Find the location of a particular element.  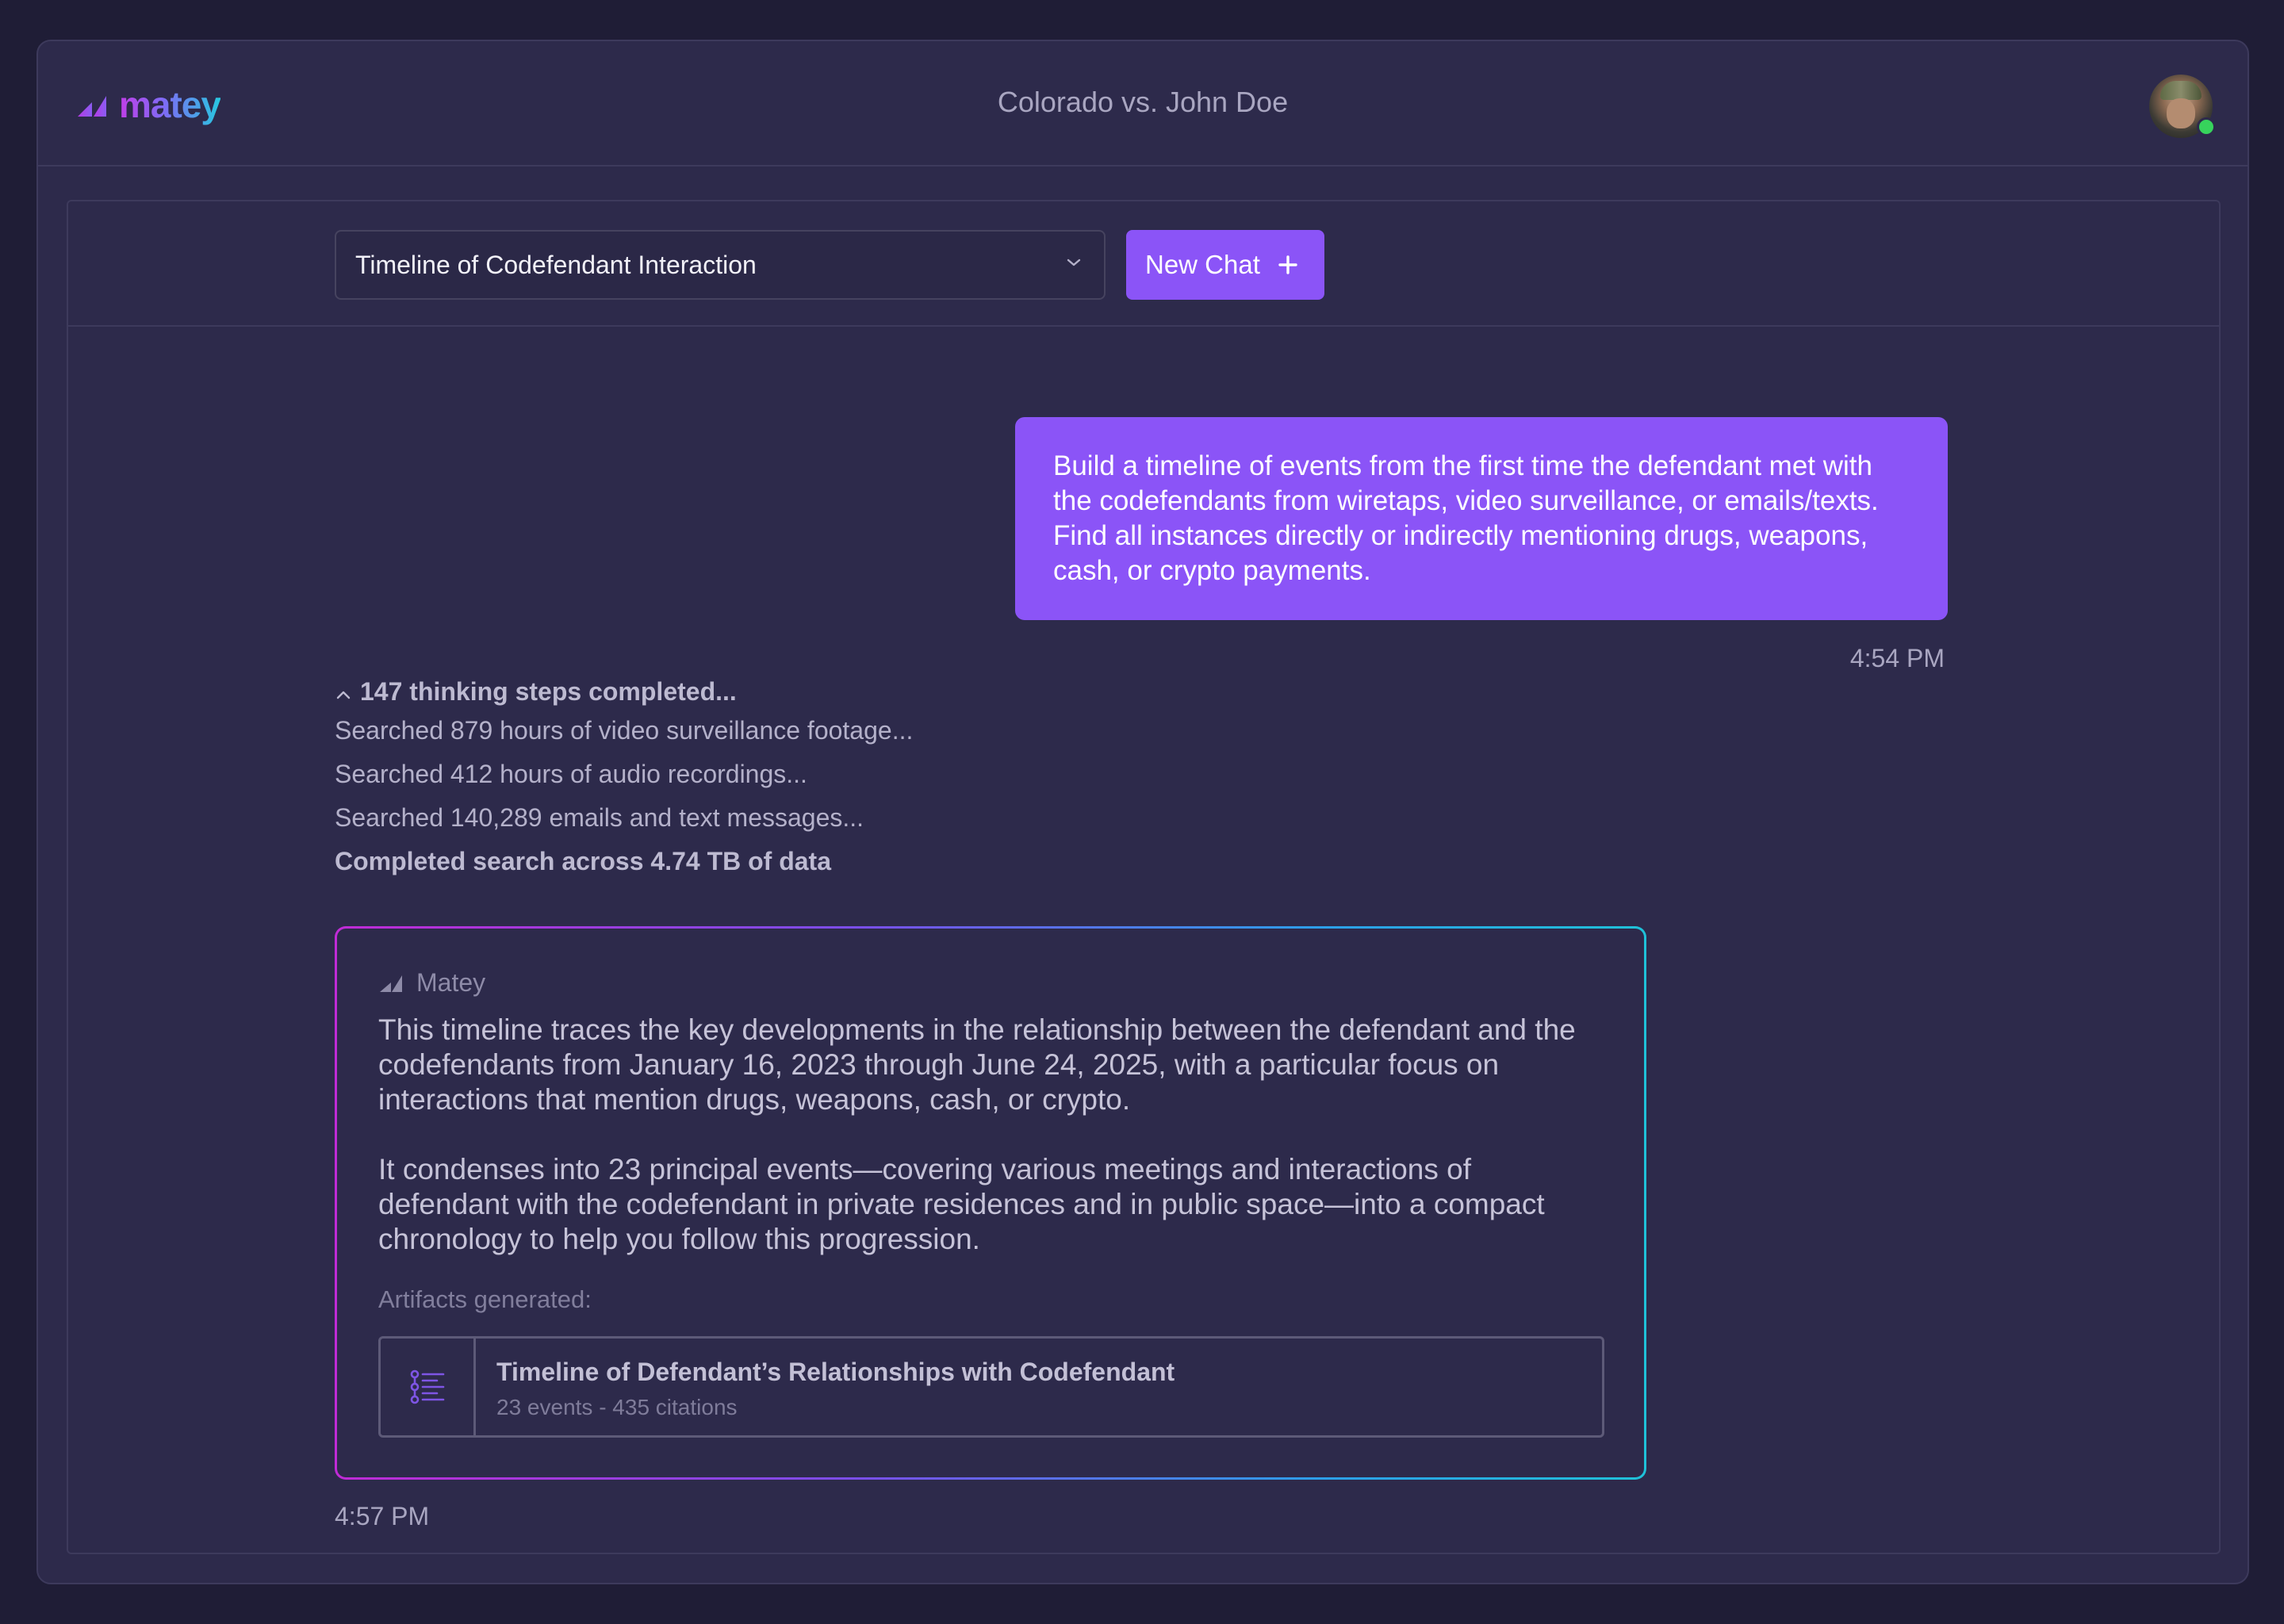

chat-select-value: Timeline of Codefendant Interaction is located at coordinates (556, 264).